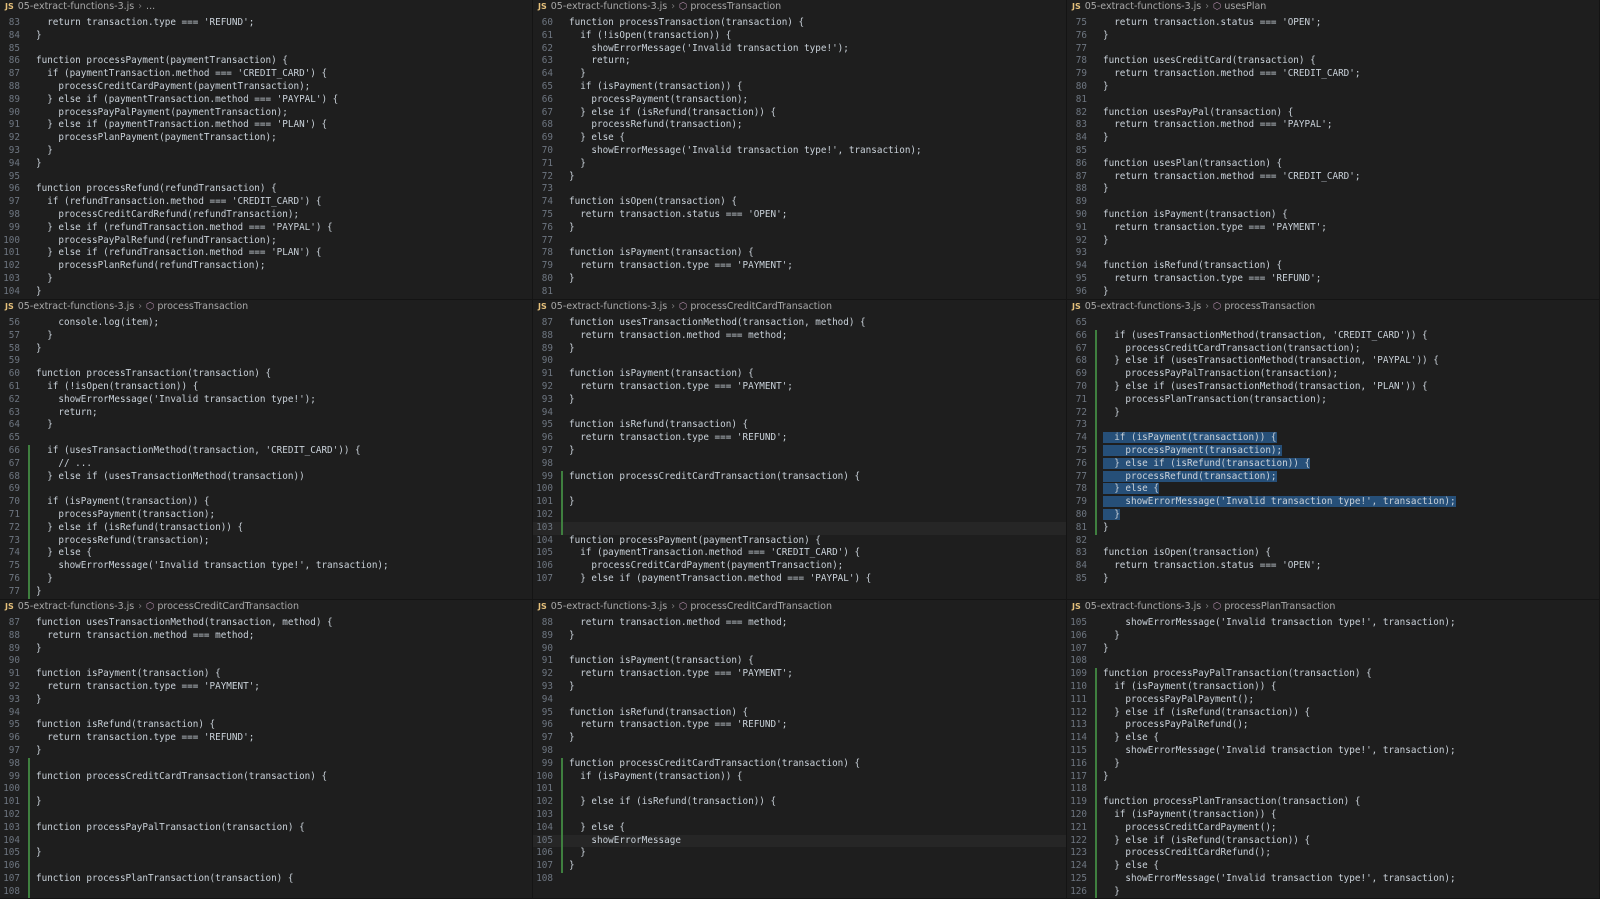 Image resolution: width=1600 pixels, height=899 pixels. I want to click on code-line: 102 } else if (isRefund(transaction)) {, so click(799, 802).